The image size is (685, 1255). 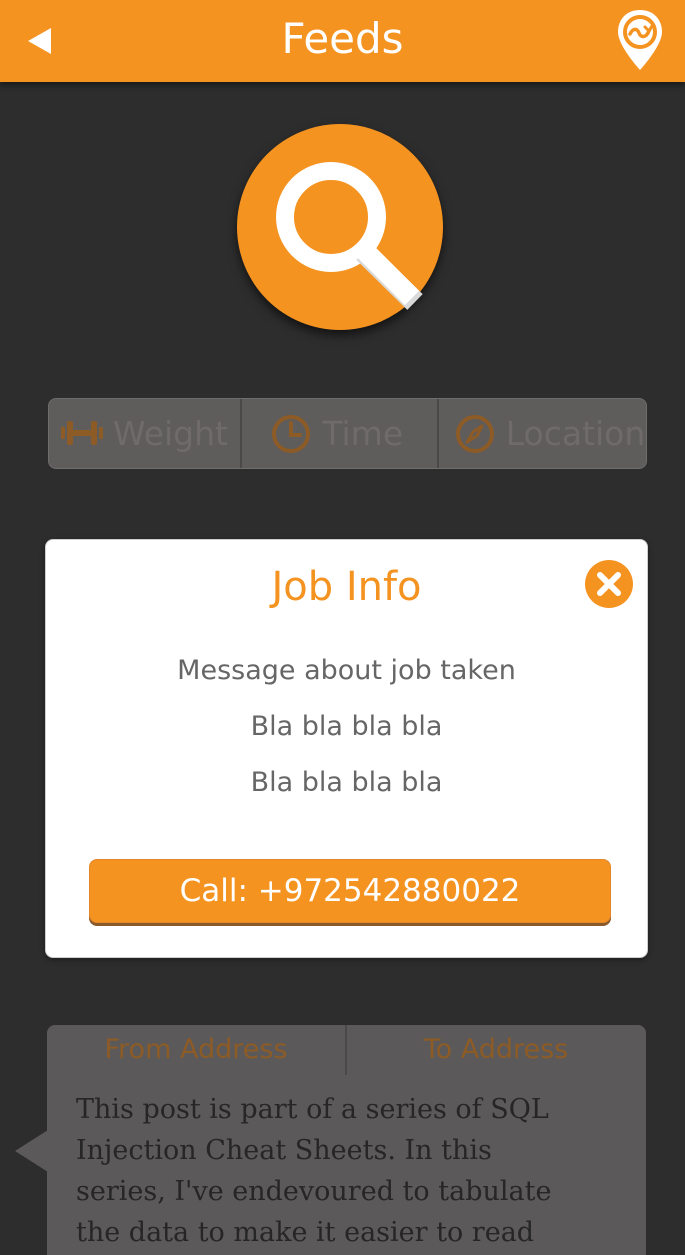 What do you see at coordinates (170, 433) in the screenshot?
I see `filter-weight-label: Weight` at bounding box center [170, 433].